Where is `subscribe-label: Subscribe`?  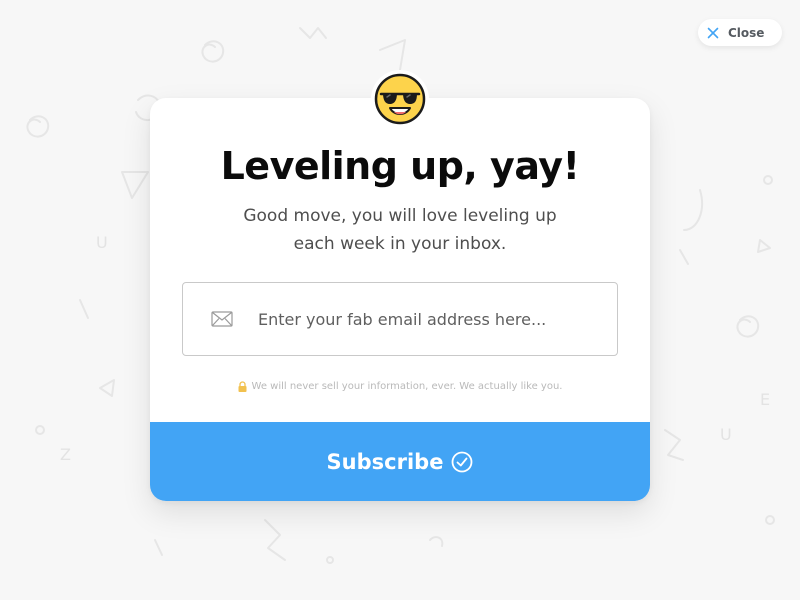 subscribe-label: Subscribe is located at coordinates (385, 461).